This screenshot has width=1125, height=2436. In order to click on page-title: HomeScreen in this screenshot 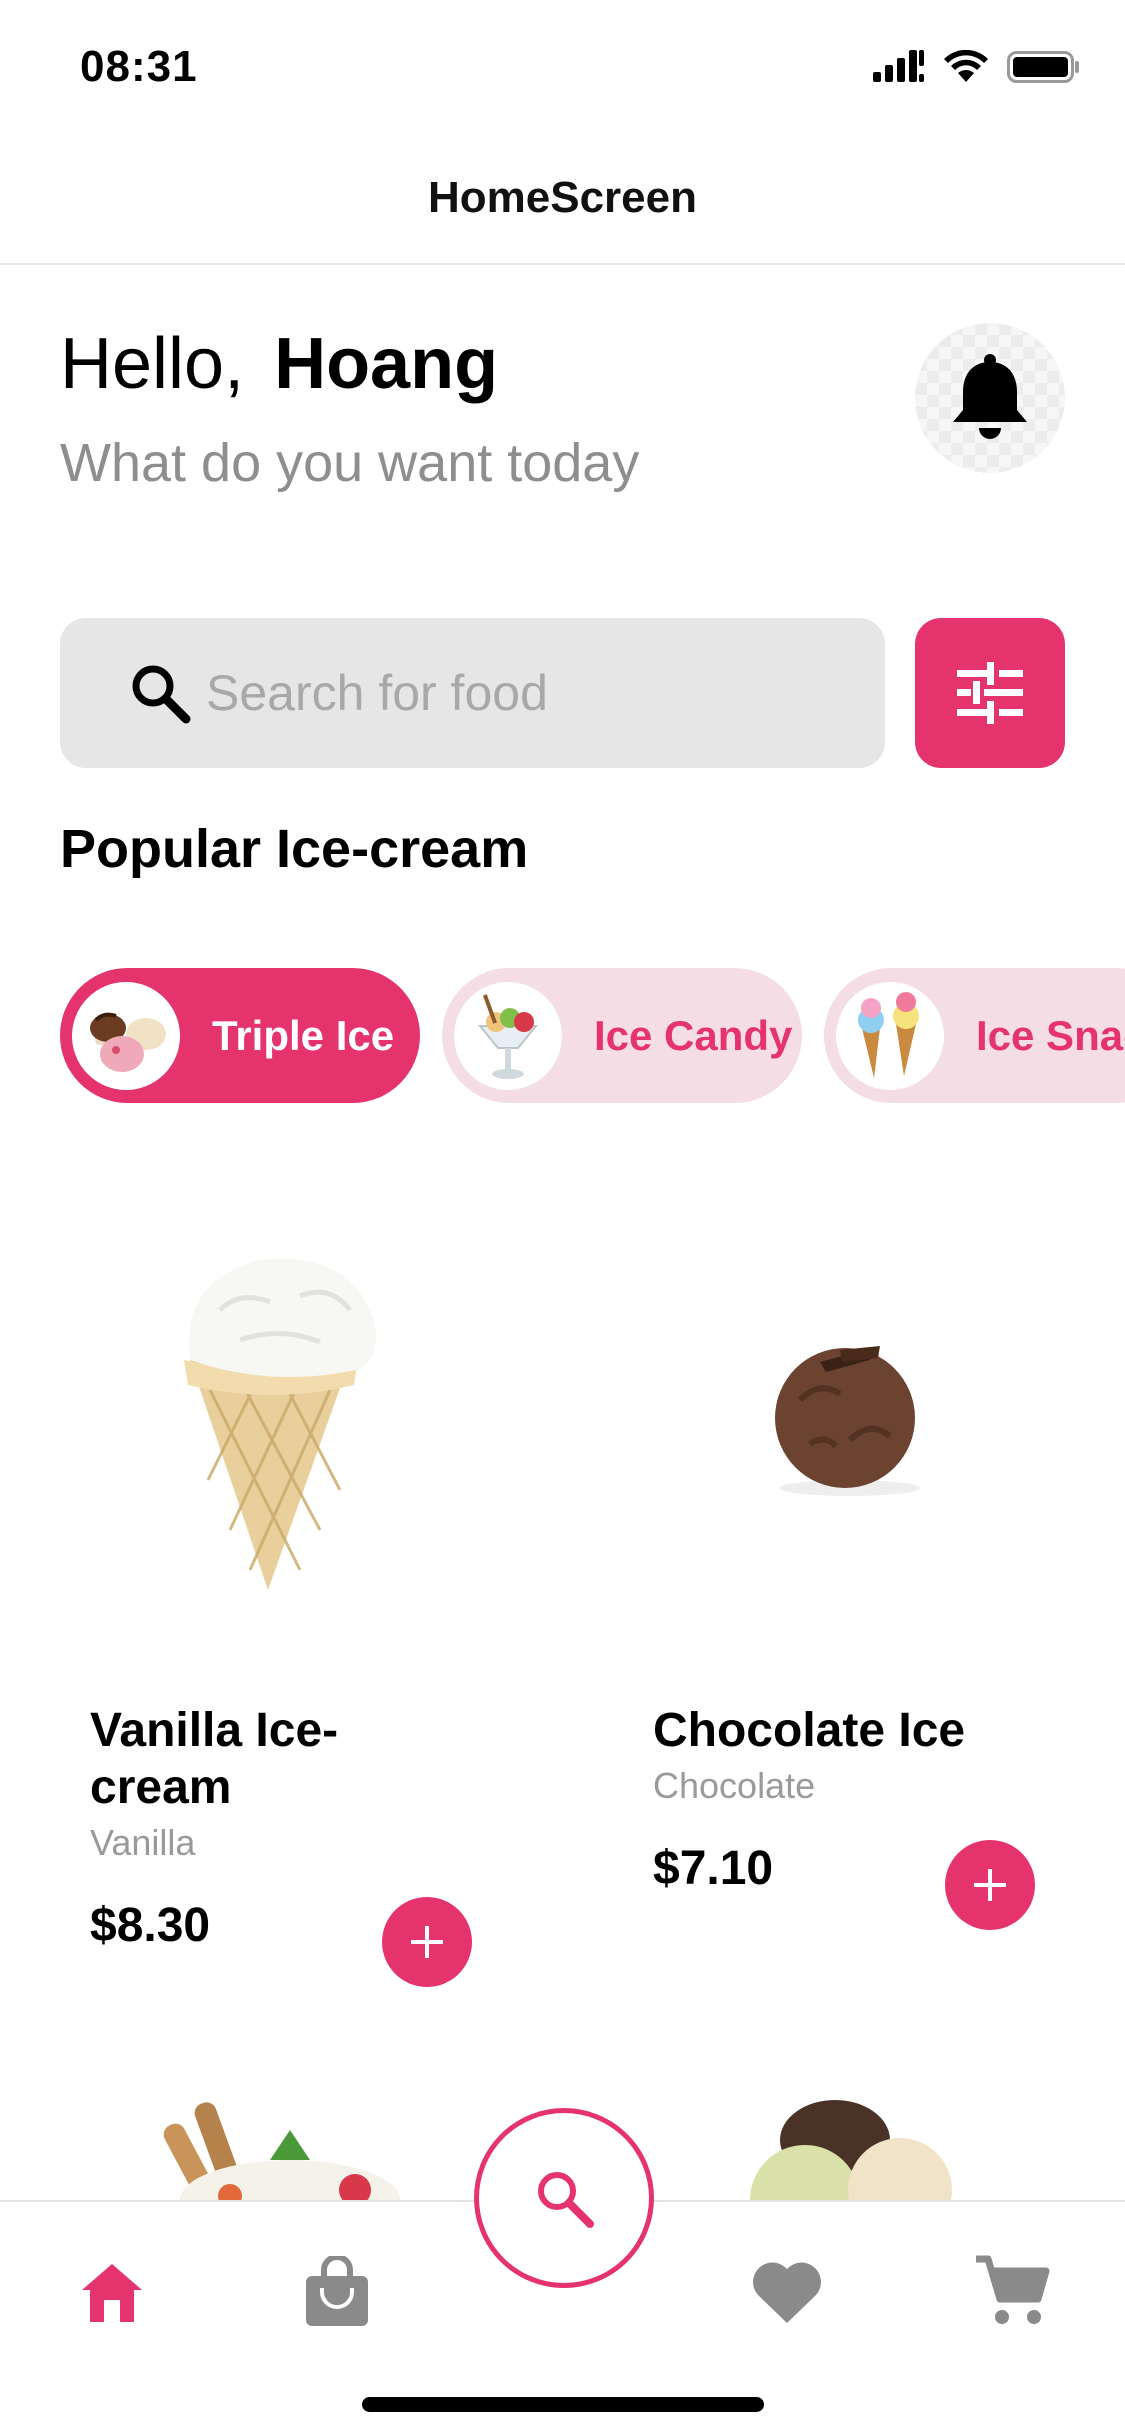, I will do `click(562, 197)`.